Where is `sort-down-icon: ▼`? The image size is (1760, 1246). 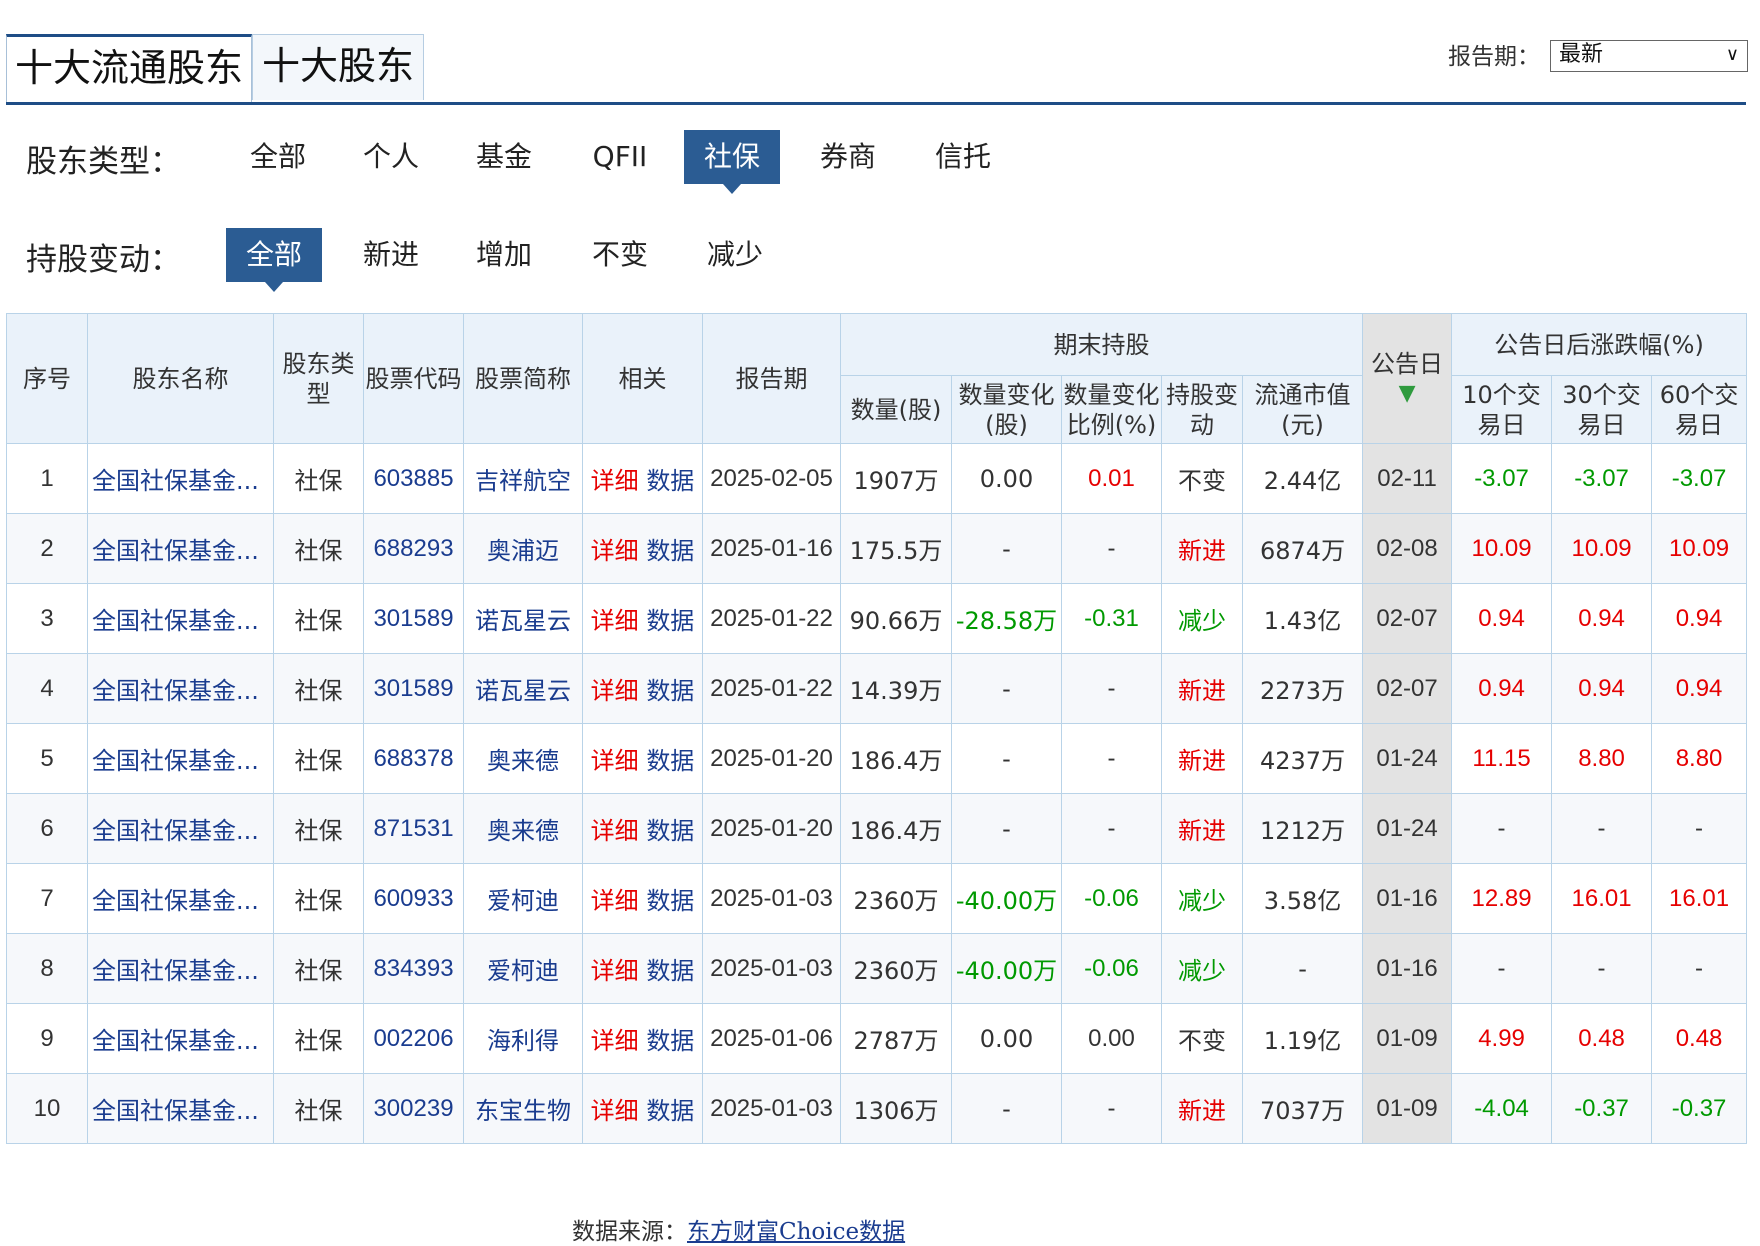 sort-down-icon: ▼ is located at coordinates (1407, 394).